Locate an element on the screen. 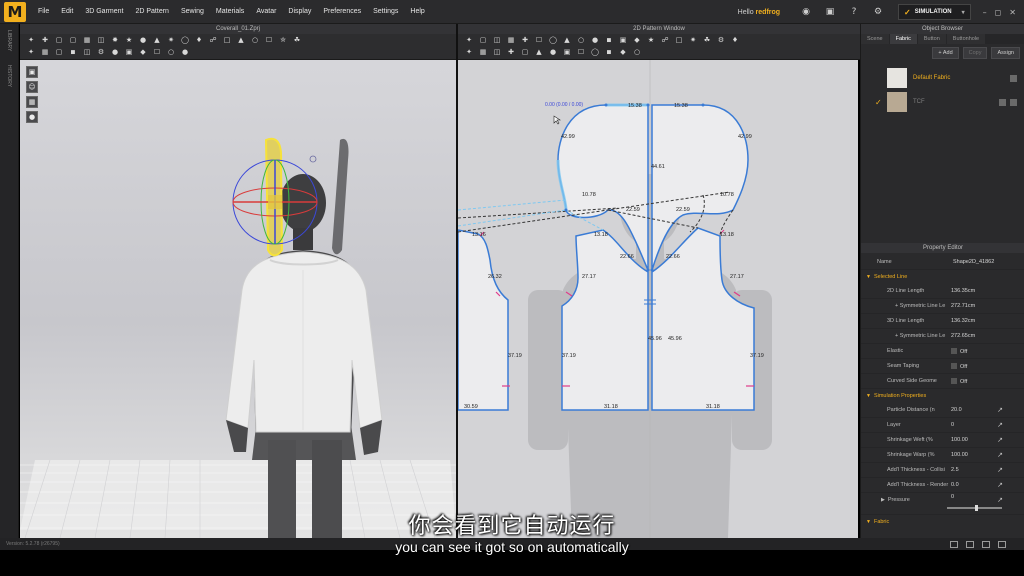 This screenshot has height=576, width=1024. tool-icon: ✚ is located at coordinates (525, 40).